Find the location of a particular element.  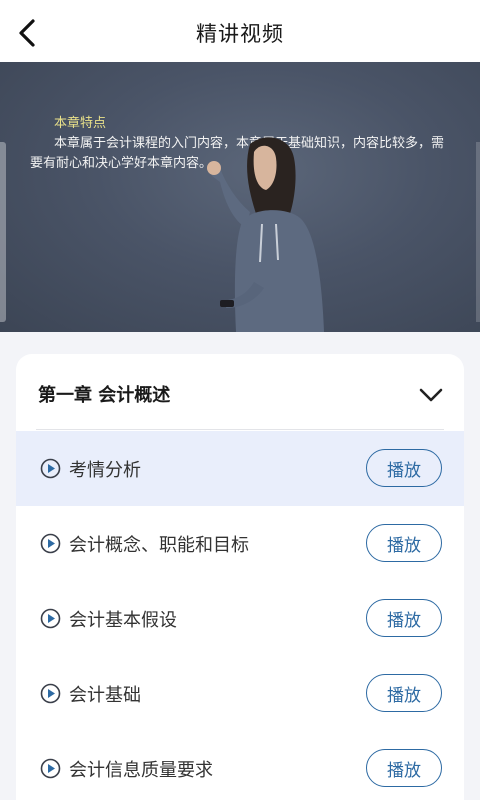

lesson-row: 会计概念、职能和目标 播放 is located at coordinates (240, 543).